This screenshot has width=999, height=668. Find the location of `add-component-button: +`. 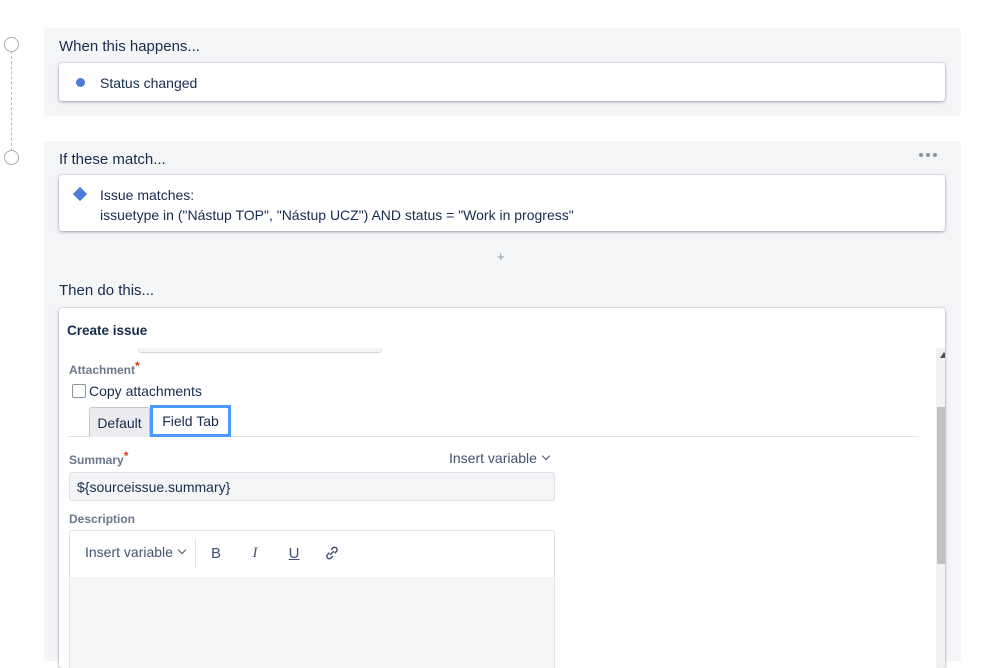

add-component-button: + is located at coordinates (501, 256).